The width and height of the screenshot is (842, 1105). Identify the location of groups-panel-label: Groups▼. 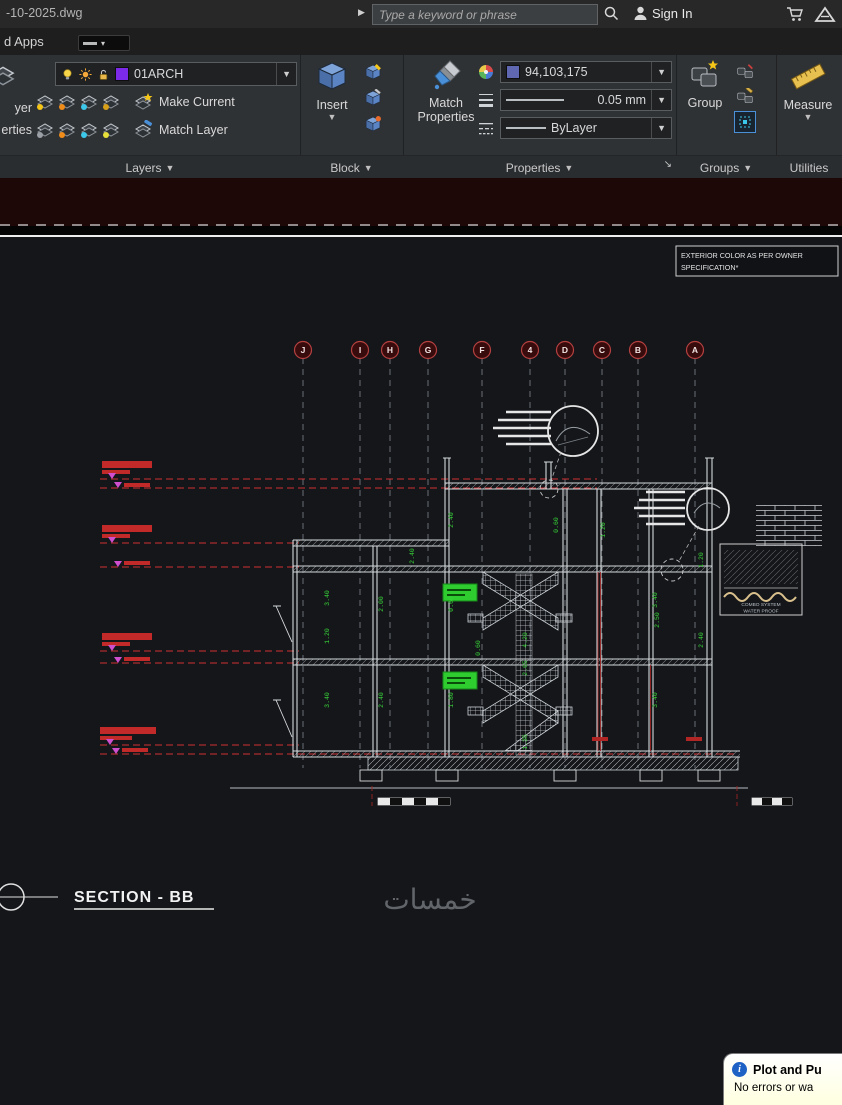
(726, 166).